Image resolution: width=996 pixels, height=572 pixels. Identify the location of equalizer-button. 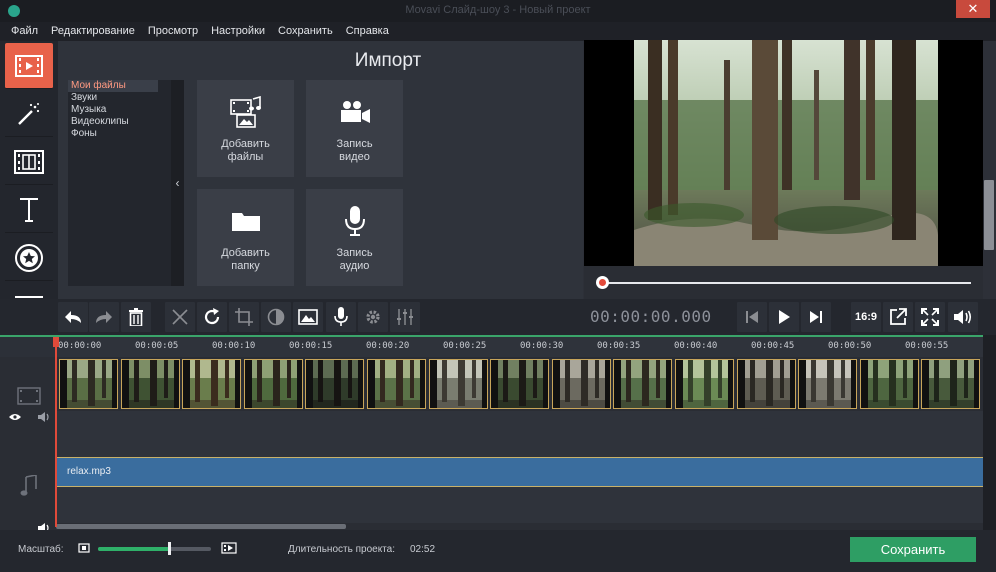
(405, 317).